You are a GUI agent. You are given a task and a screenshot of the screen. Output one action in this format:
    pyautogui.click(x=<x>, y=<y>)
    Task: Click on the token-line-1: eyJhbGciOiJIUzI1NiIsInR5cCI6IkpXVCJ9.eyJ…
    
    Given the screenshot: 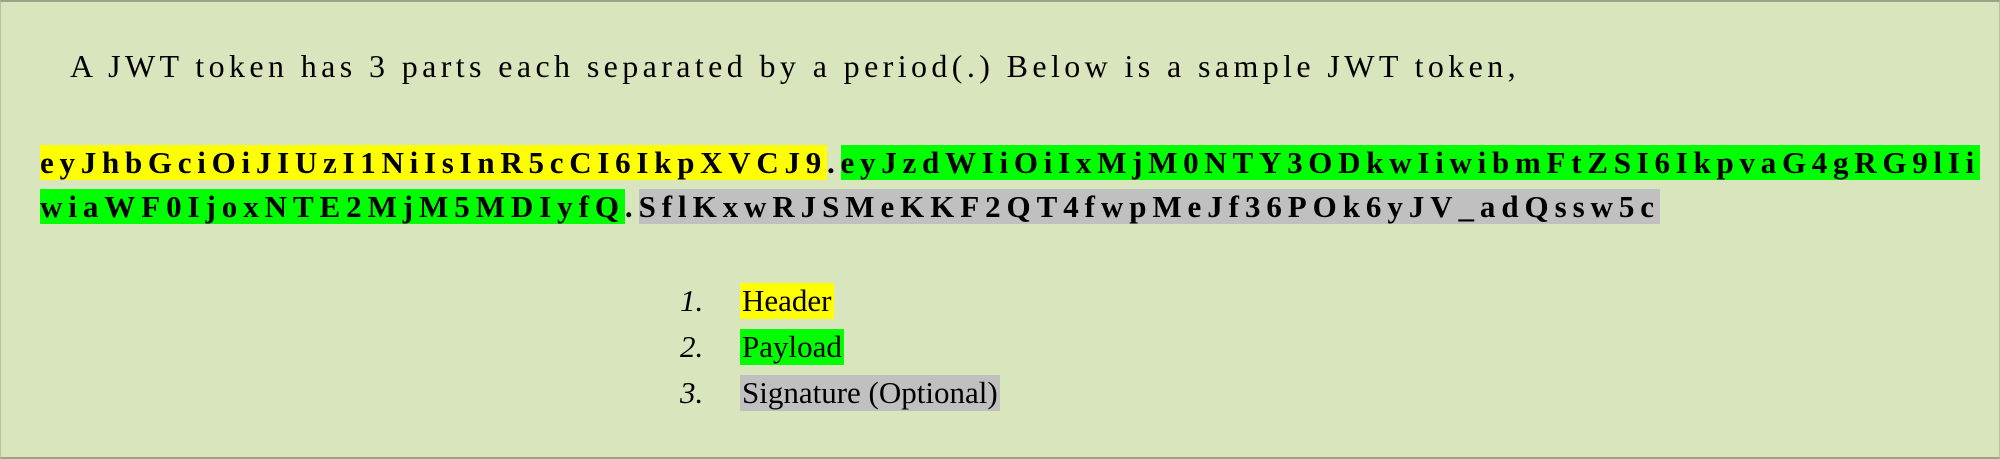 What is the action you would take?
    pyautogui.click(x=1010, y=163)
    